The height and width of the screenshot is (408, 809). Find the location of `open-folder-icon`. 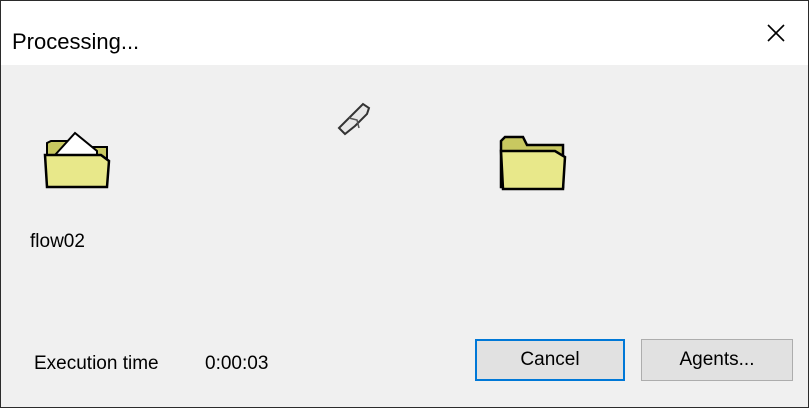

open-folder-icon is located at coordinates (77, 159).